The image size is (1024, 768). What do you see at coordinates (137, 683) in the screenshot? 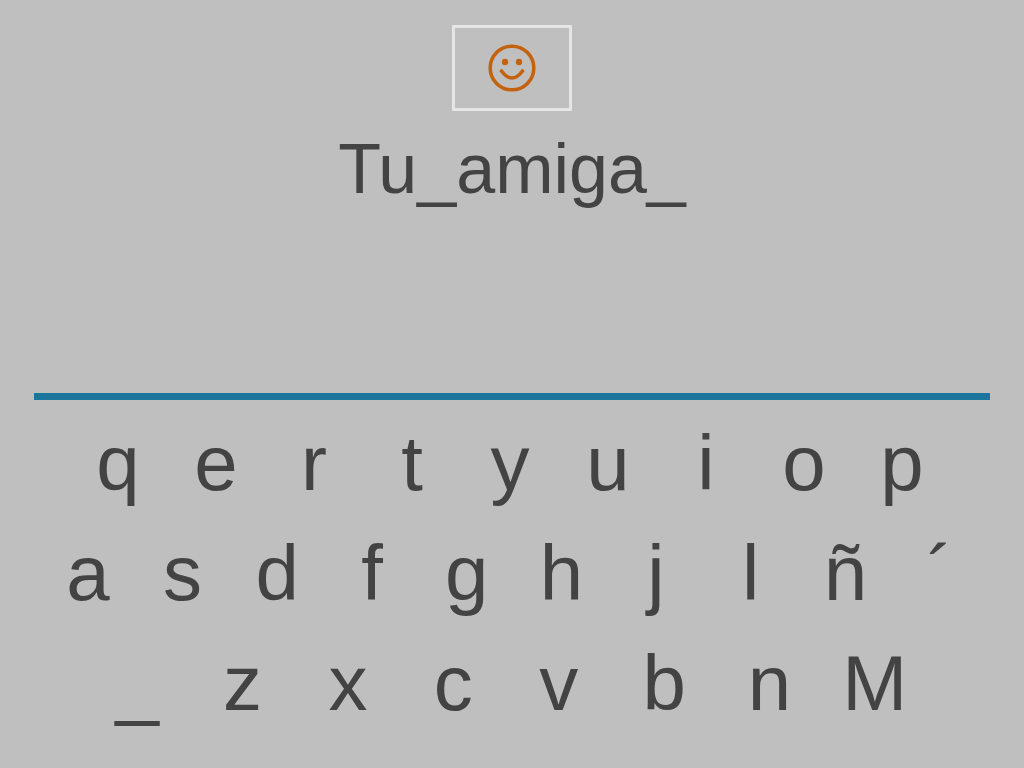
I see `letter-key: _` at bounding box center [137, 683].